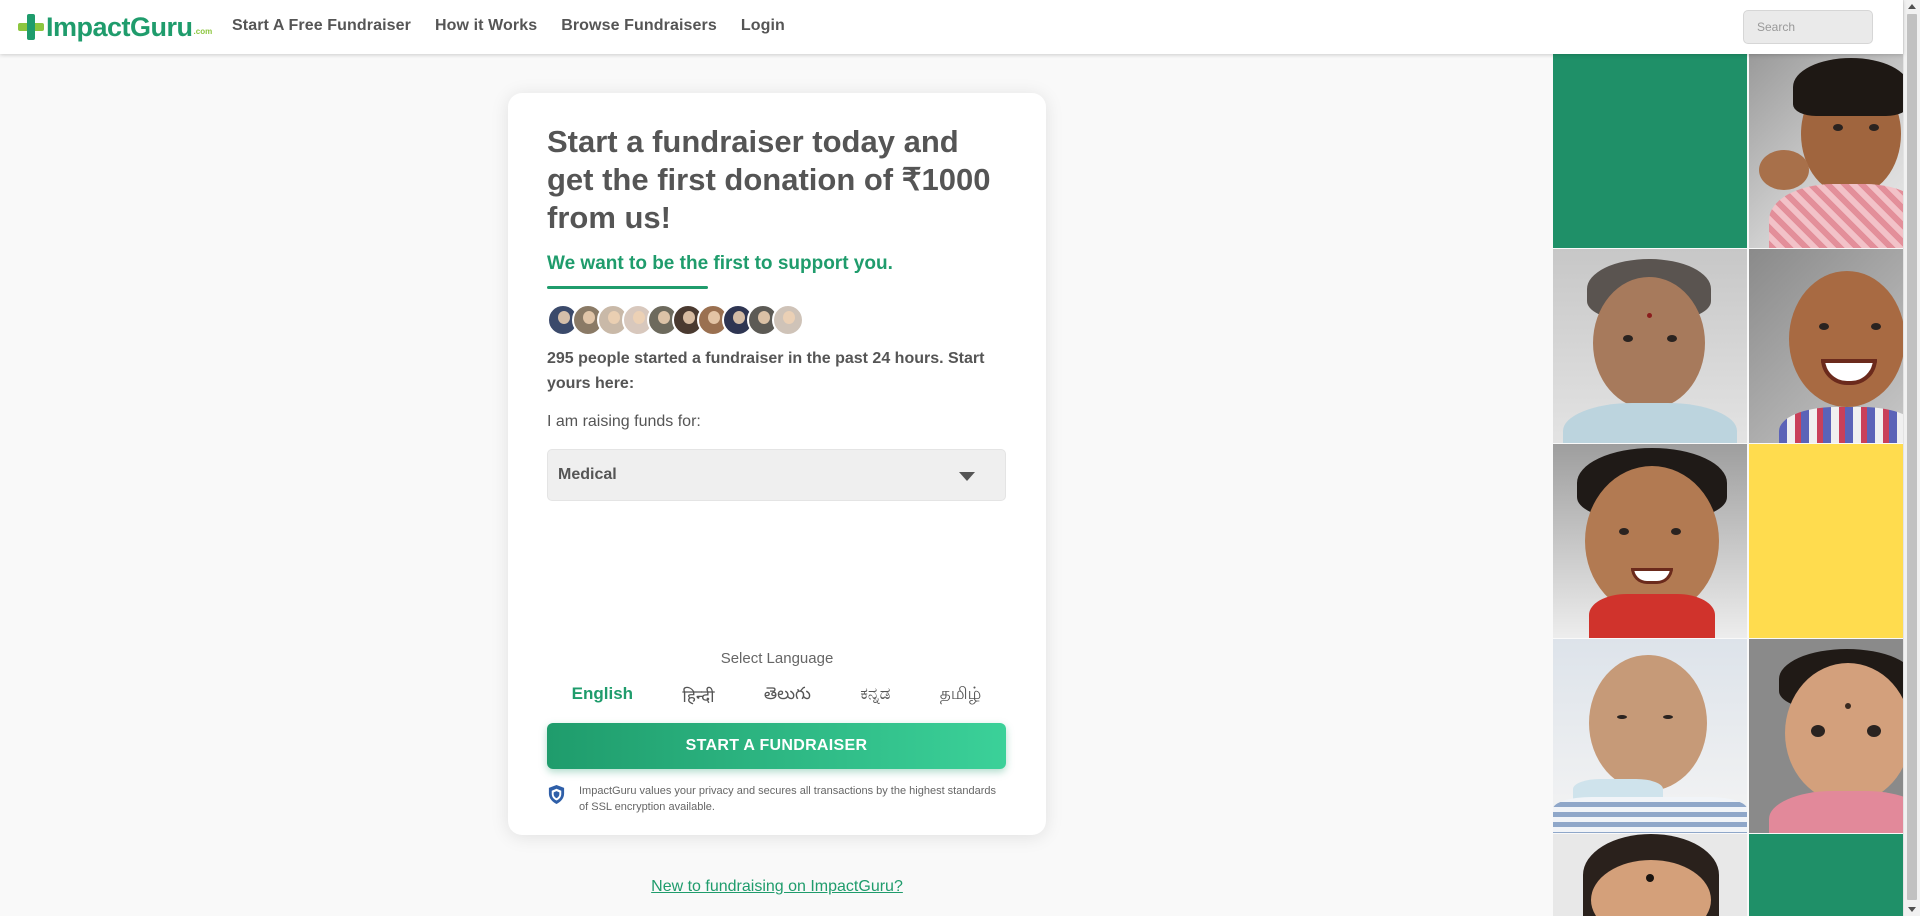  What do you see at coordinates (788, 320) in the screenshot?
I see `avatar` at bounding box center [788, 320].